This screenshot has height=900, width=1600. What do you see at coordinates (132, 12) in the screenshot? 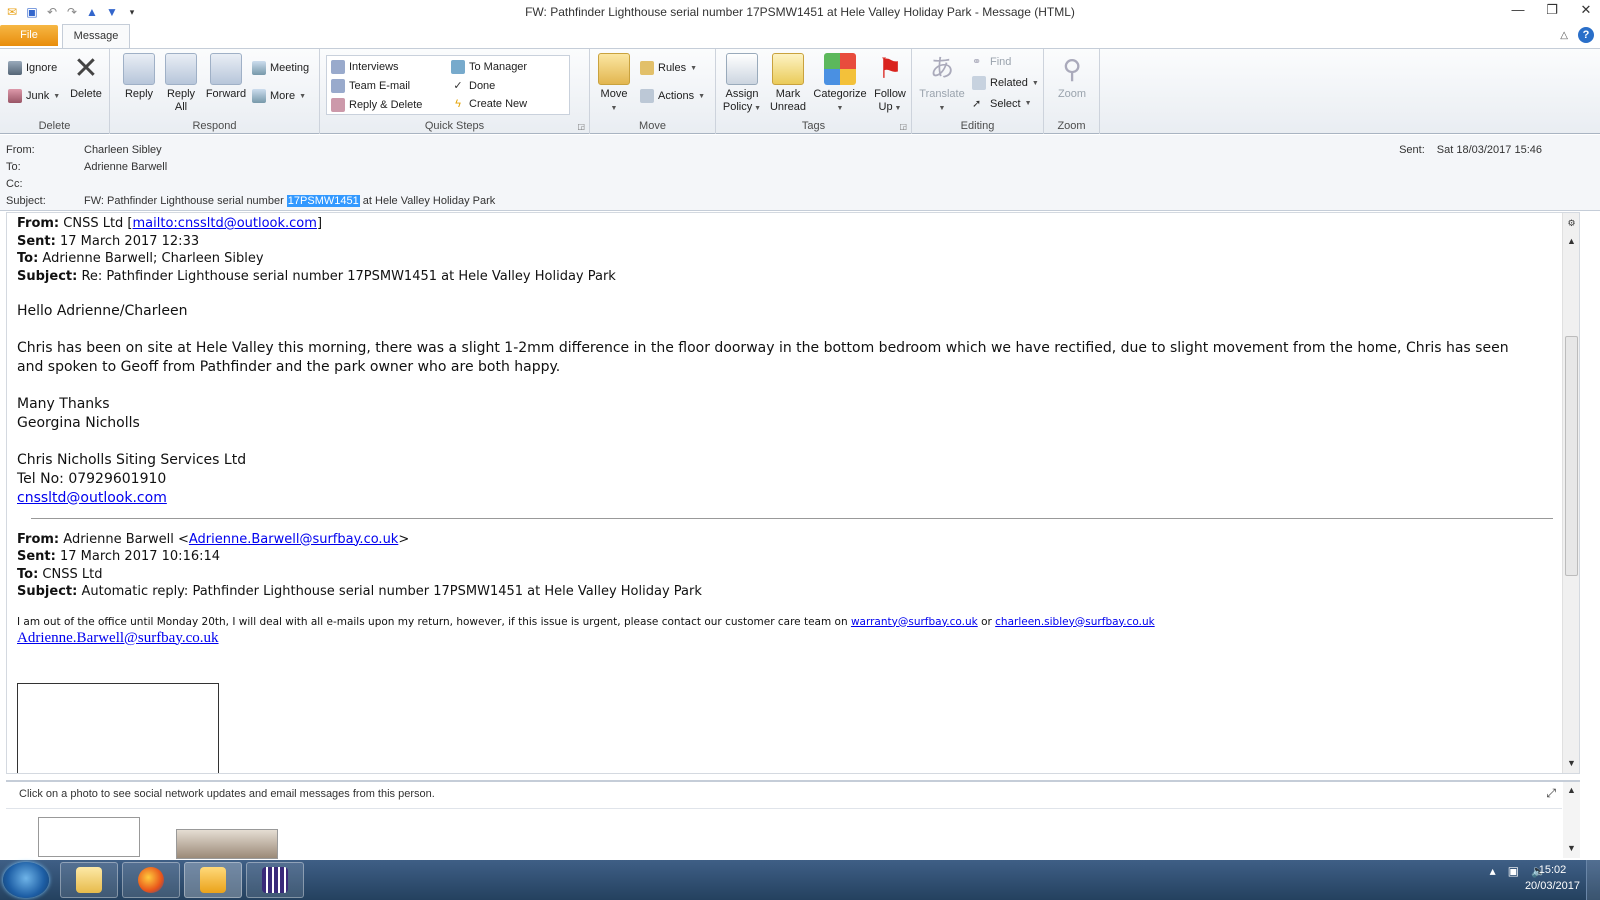
I see `customize-qat-icon: ▾` at bounding box center [132, 12].